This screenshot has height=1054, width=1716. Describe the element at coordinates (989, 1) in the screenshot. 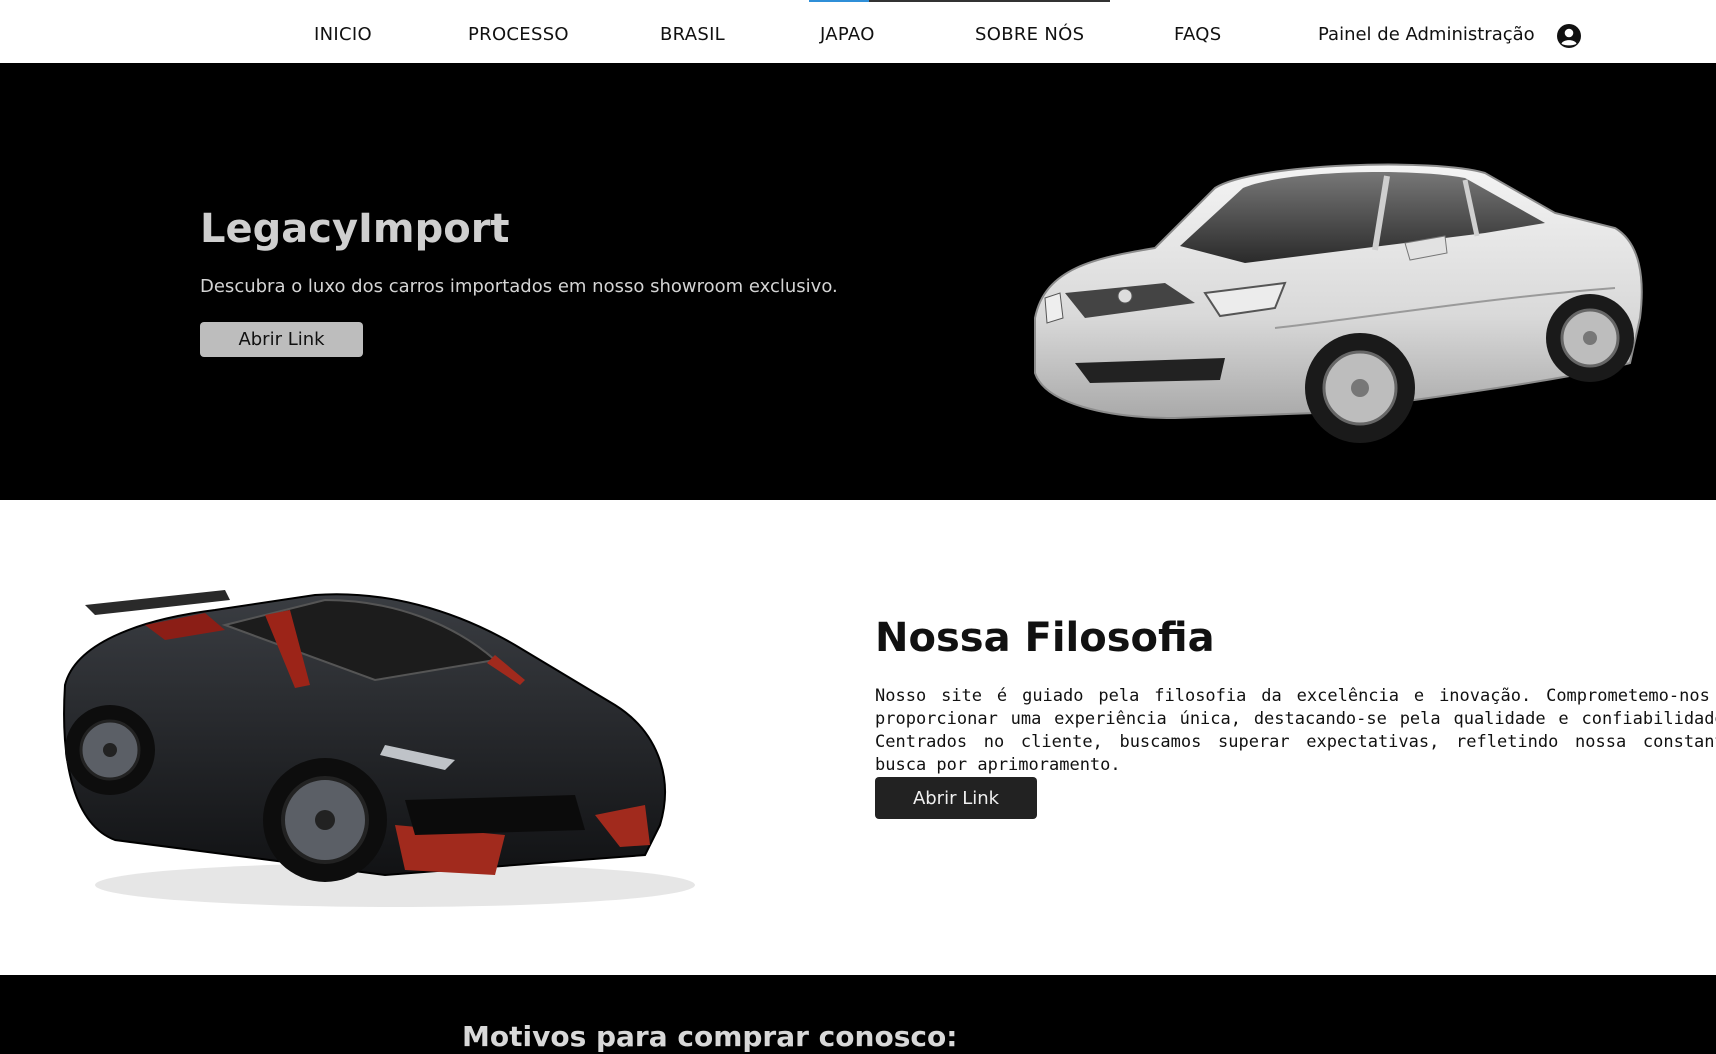

I see `indicator-track` at that location.